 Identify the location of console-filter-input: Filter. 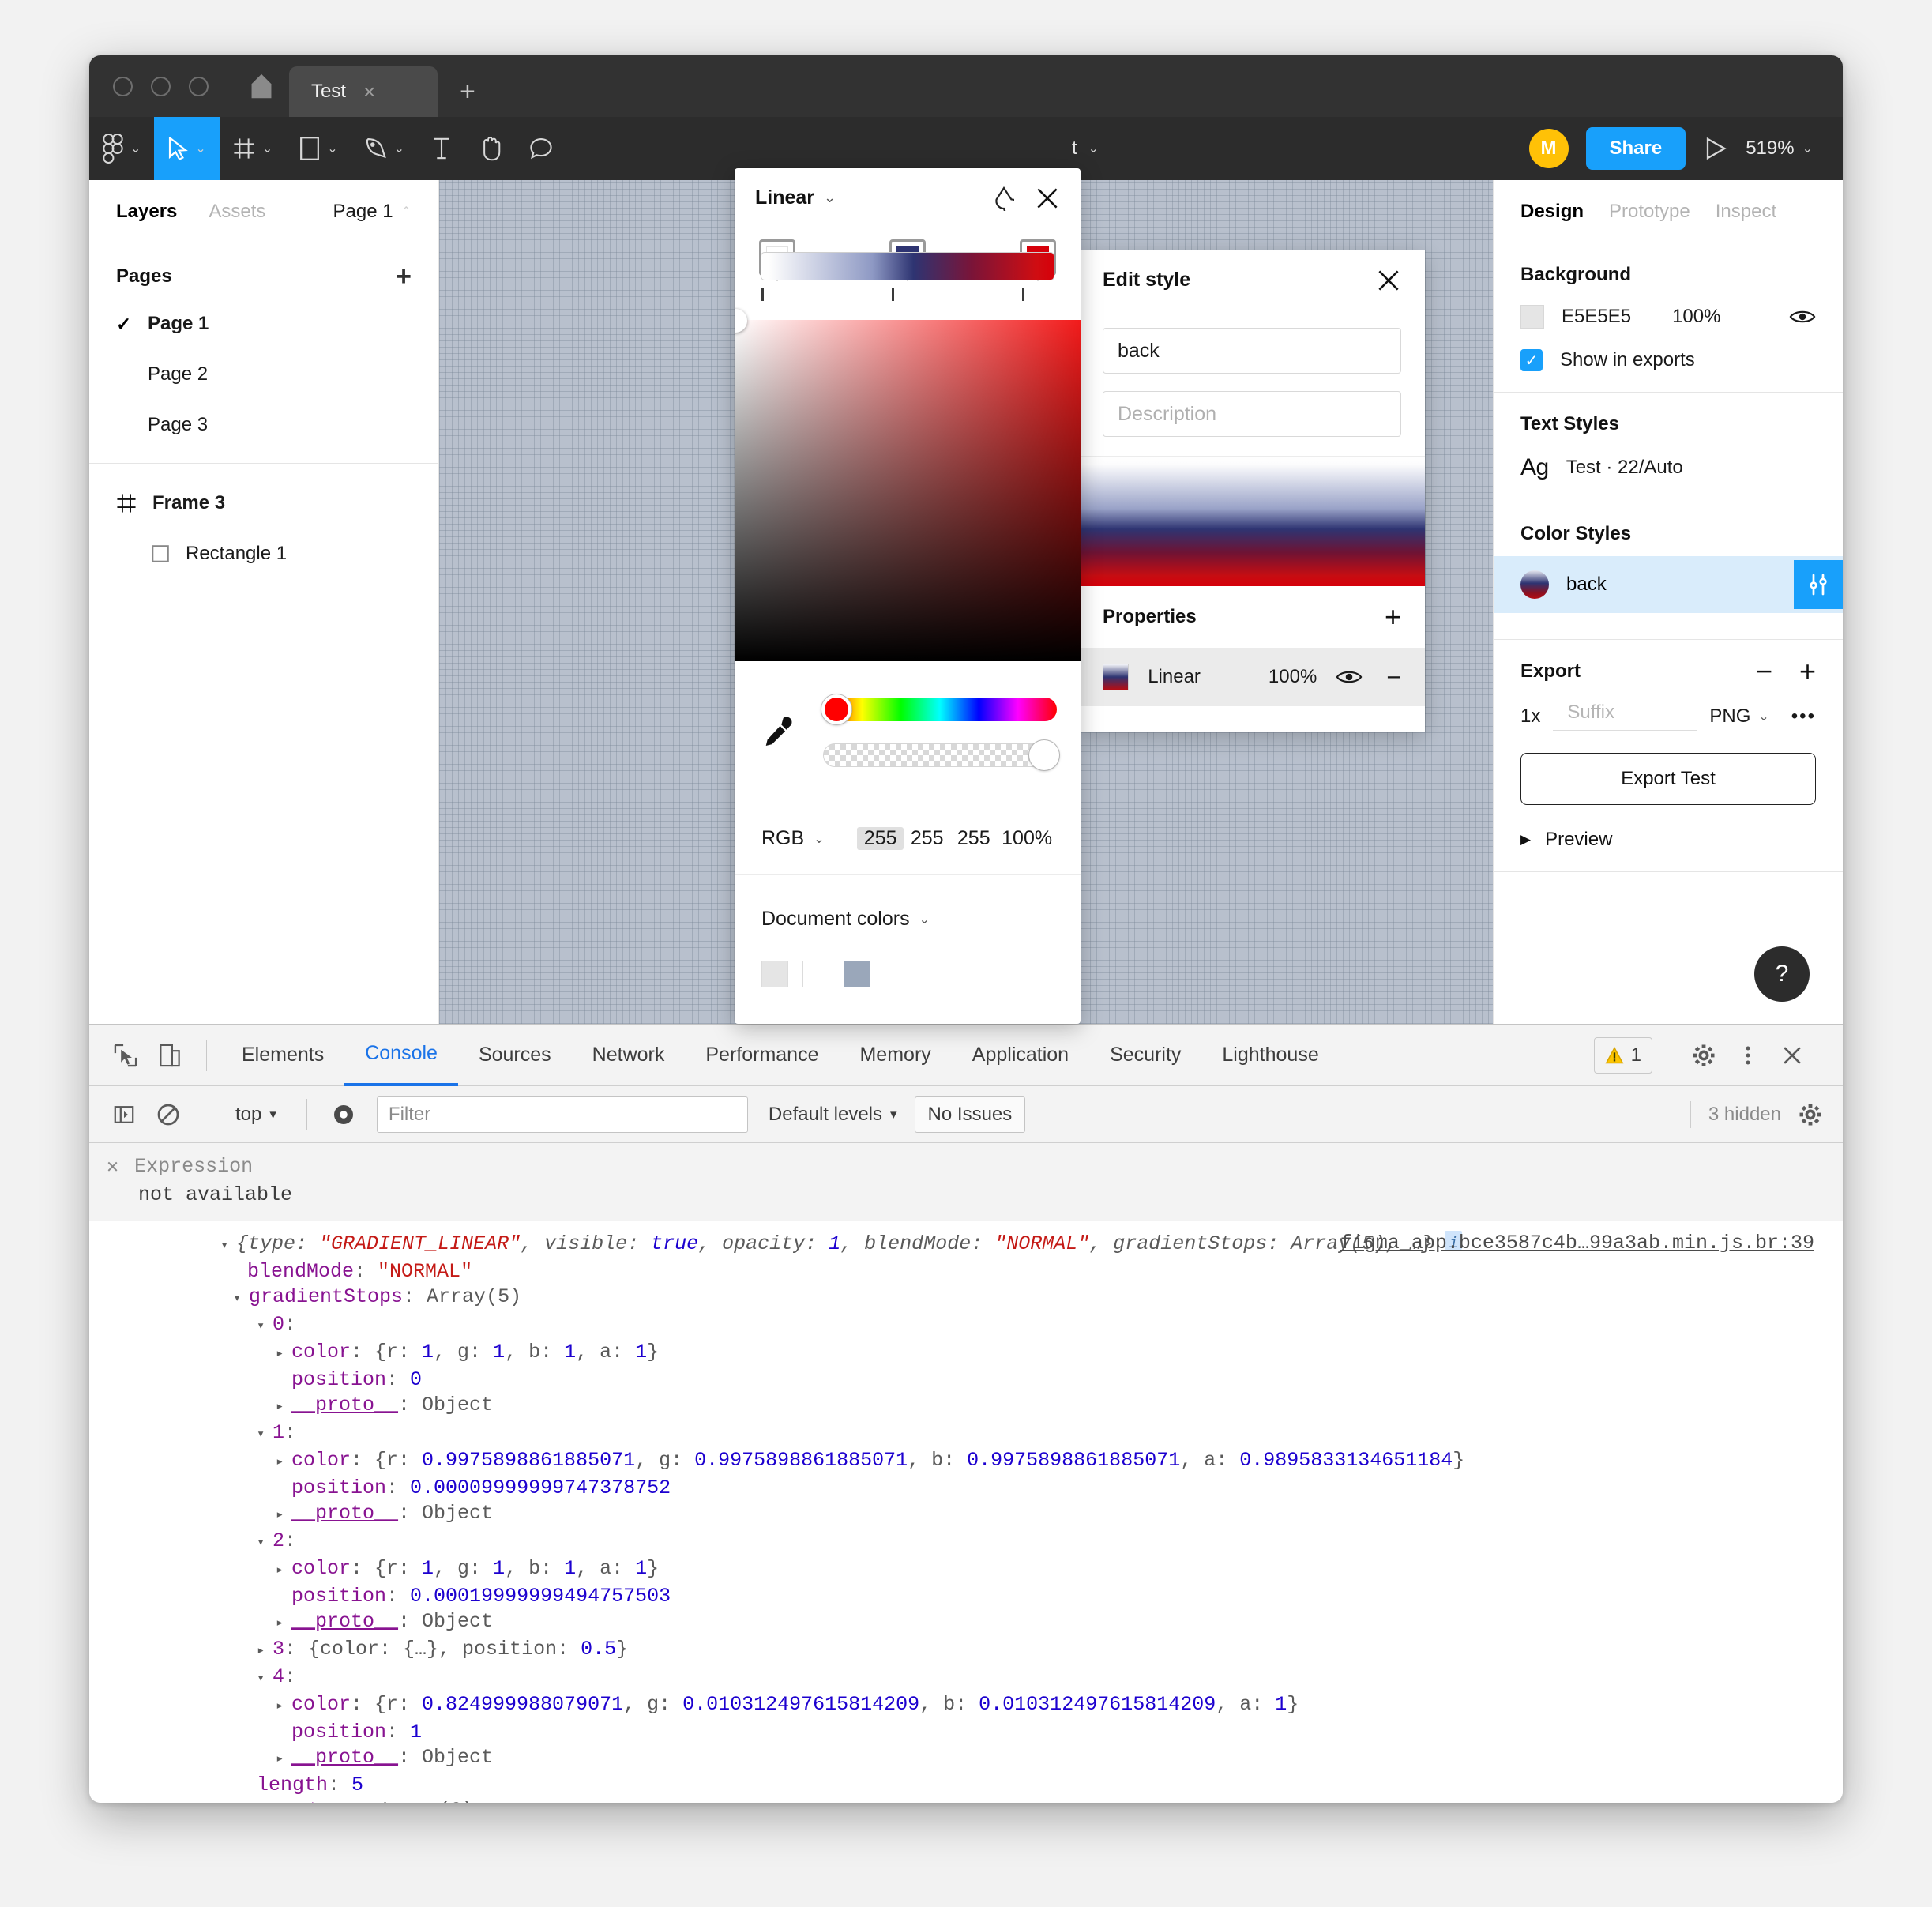
(562, 1114).